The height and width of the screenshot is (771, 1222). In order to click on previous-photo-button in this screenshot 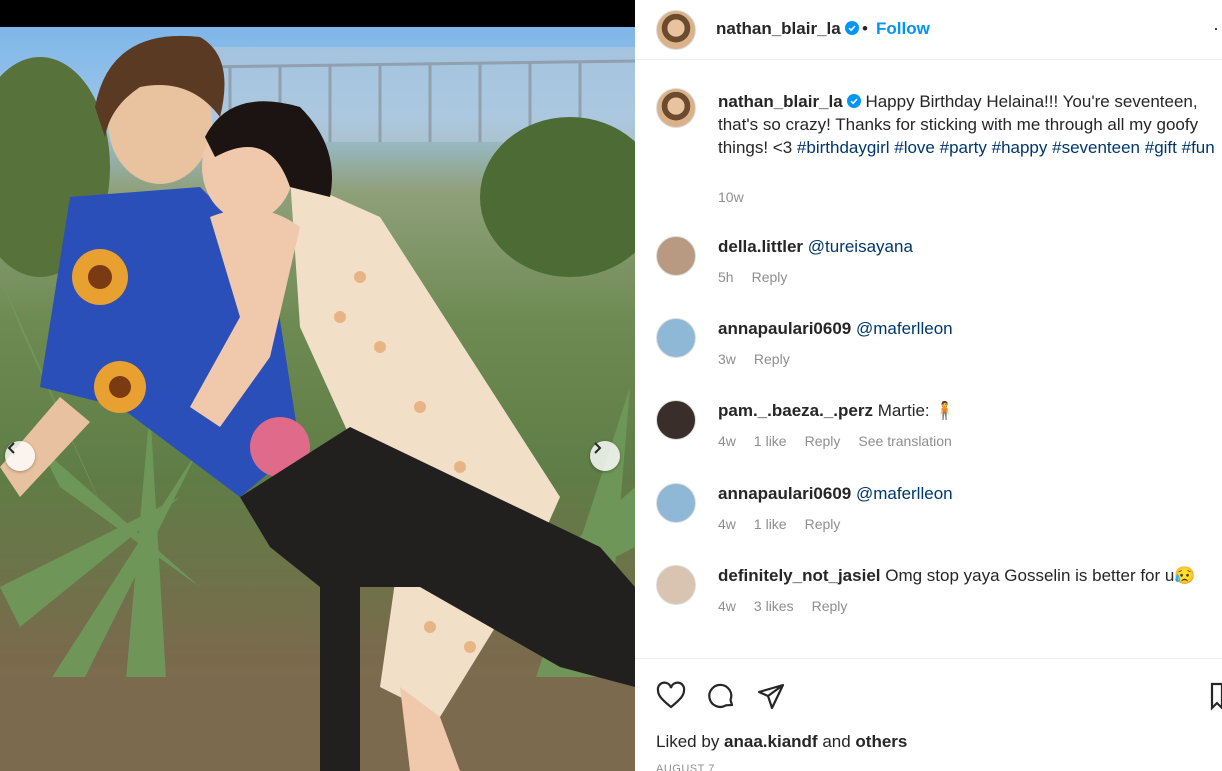, I will do `click(20, 456)`.